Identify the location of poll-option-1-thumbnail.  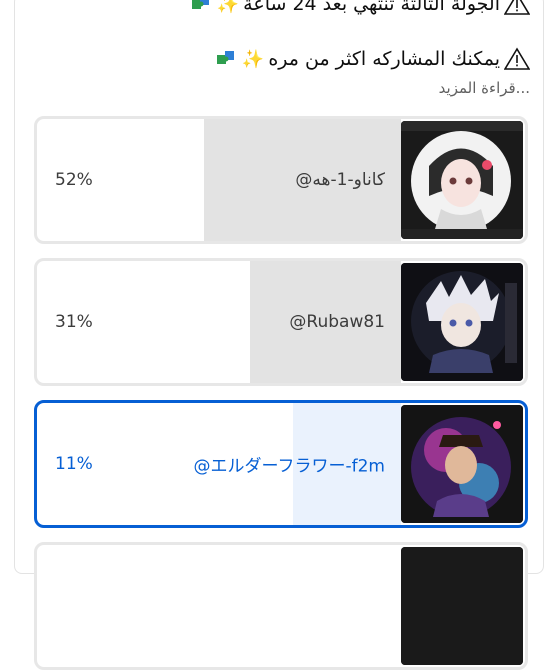
(462, 180).